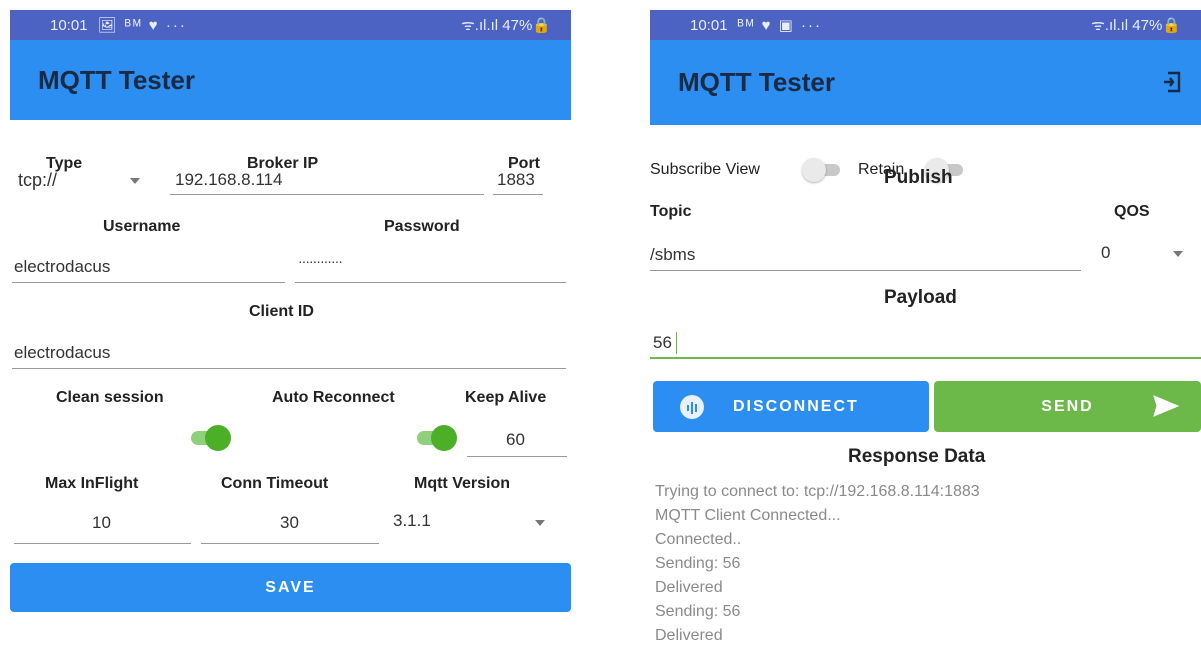  I want to click on password-underline, so click(430, 282).